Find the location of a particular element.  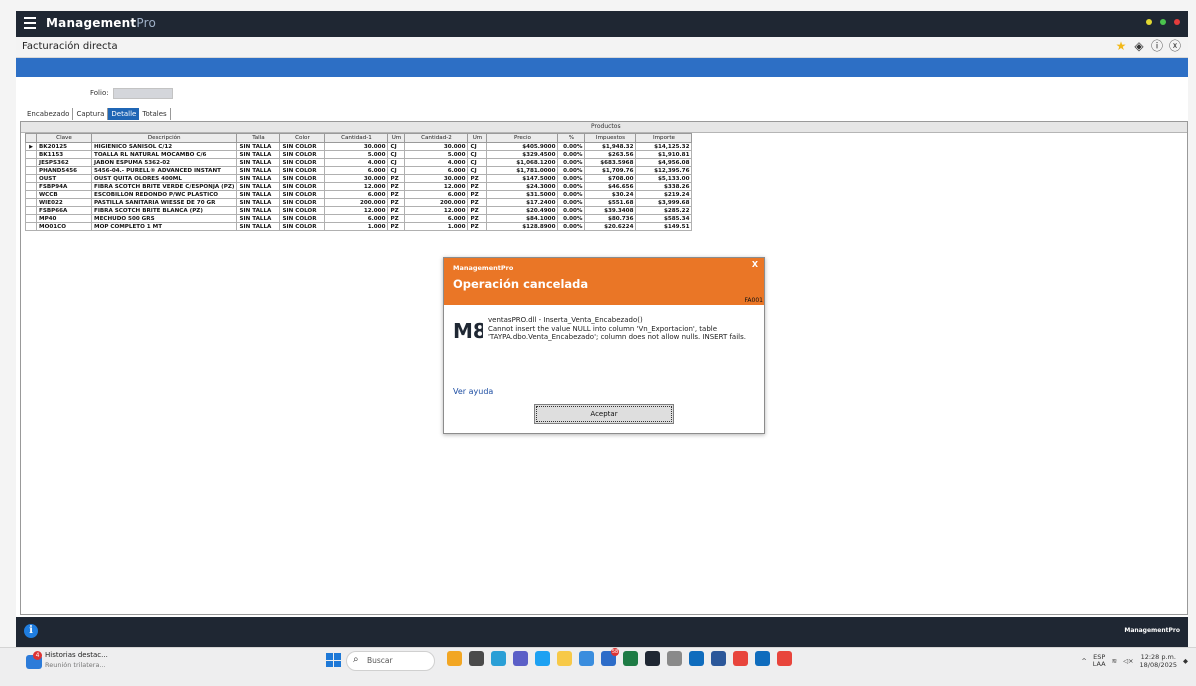

column-header: Clave is located at coordinates (64, 138).